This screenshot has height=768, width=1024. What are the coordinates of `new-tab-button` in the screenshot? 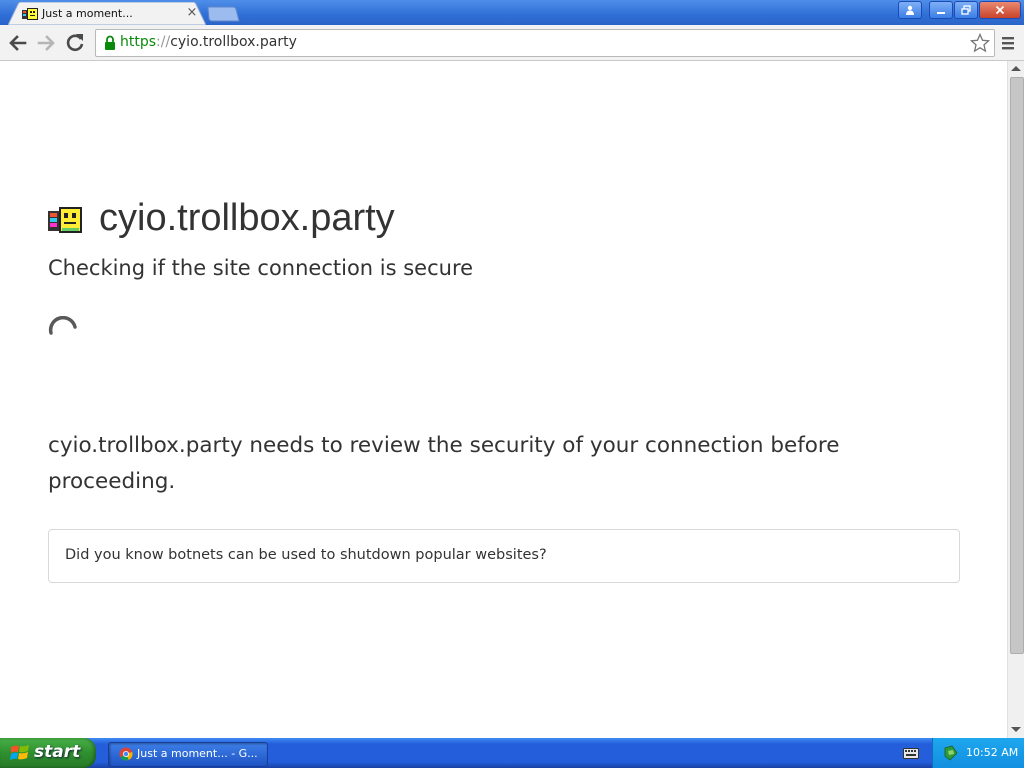 It's located at (223, 14).